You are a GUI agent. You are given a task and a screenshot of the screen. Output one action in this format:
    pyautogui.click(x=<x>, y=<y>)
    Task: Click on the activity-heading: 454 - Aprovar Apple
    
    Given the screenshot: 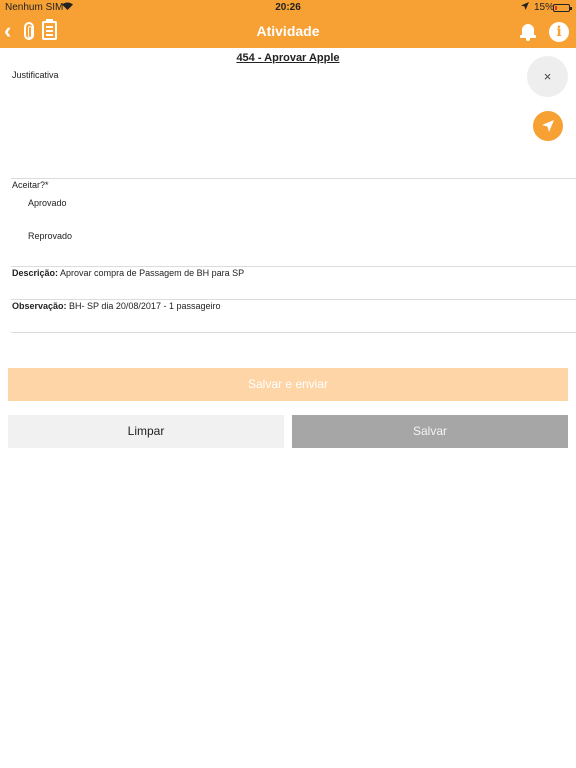 What is the action you would take?
    pyautogui.click(x=288, y=58)
    